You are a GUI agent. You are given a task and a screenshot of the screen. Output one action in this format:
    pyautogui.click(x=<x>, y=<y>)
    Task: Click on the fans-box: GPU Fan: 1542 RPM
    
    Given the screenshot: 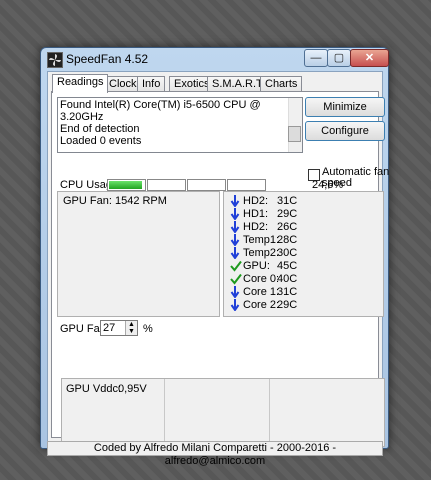 What is the action you would take?
    pyautogui.click(x=138, y=254)
    